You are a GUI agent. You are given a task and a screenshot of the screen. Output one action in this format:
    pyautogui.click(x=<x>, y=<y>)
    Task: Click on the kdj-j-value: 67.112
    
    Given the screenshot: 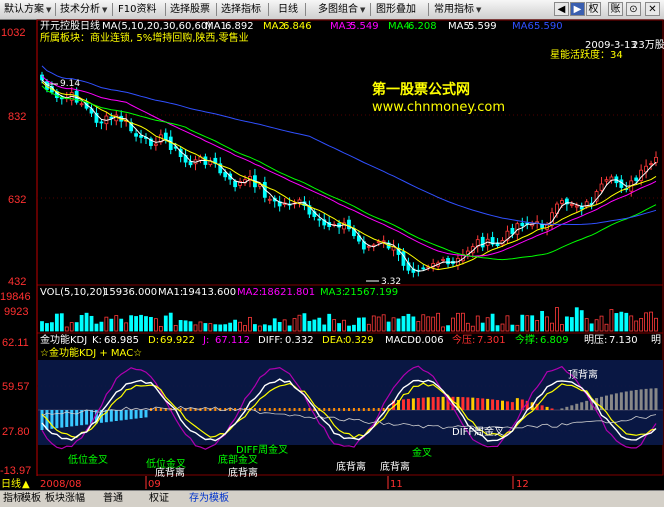 What is the action you would take?
    pyautogui.click(x=232, y=340)
    